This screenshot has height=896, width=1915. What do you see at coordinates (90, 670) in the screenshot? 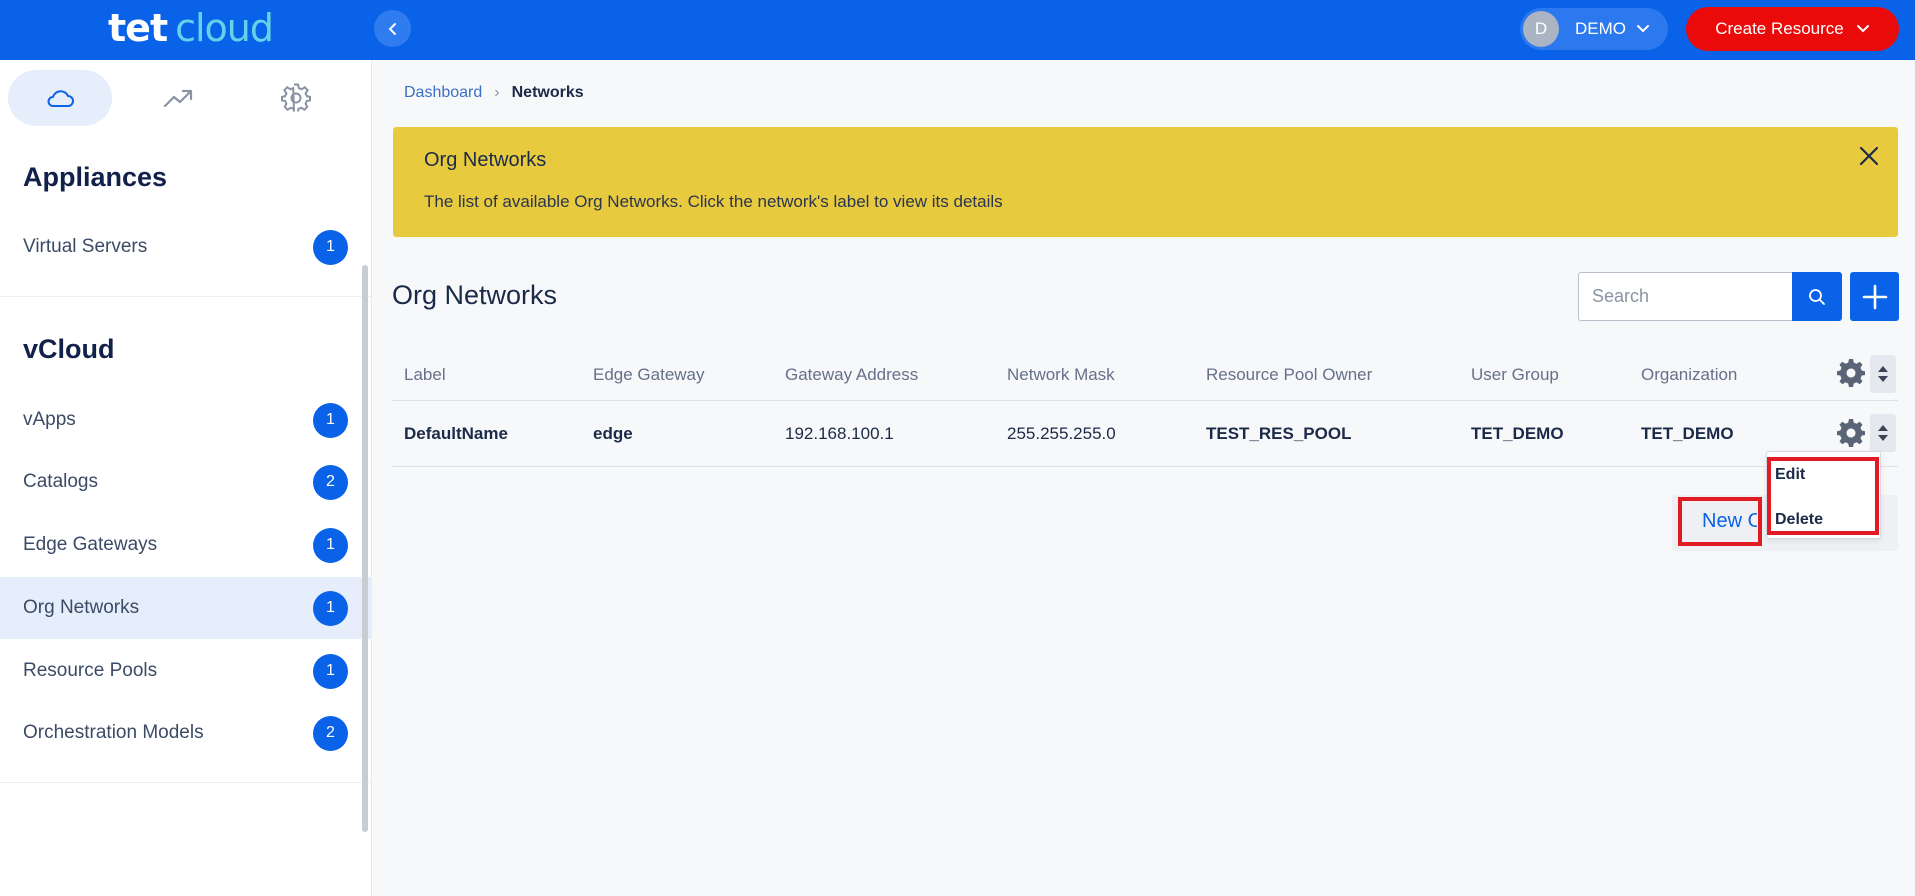
I see `sidebar-item-label: Resource Pools` at bounding box center [90, 670].